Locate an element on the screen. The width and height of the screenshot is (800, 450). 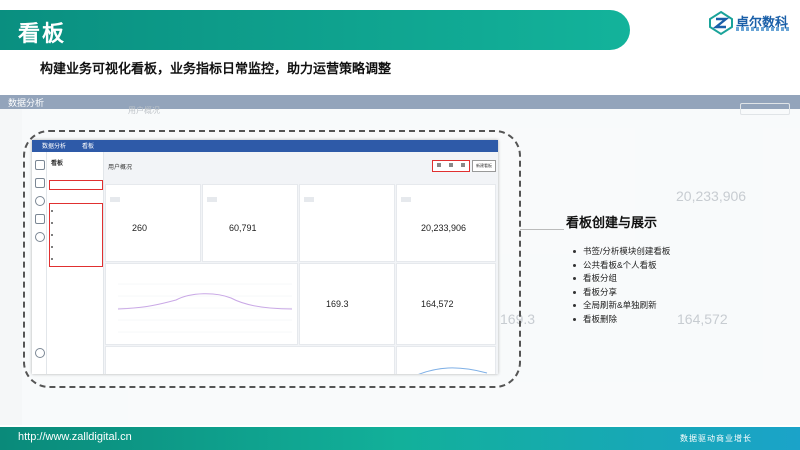
background-number: 20,233,906 is located at coordinates (711, 196).